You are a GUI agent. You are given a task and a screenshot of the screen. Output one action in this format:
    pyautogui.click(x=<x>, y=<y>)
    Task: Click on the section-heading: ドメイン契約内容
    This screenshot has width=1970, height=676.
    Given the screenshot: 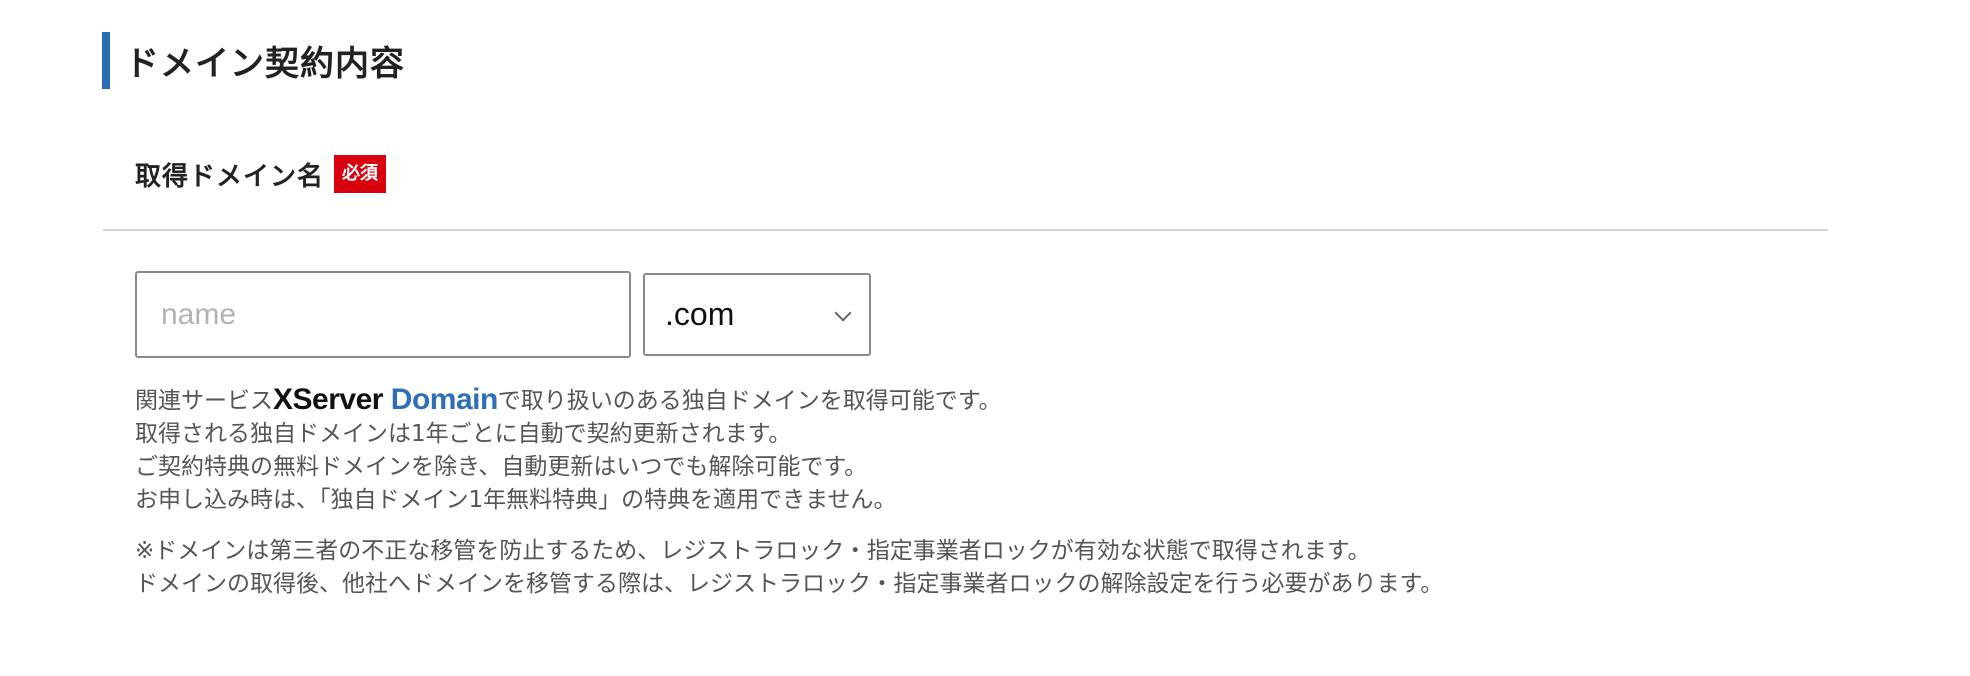 What is the action you would take?
    pyautogui.click(x=253, y=60)
    